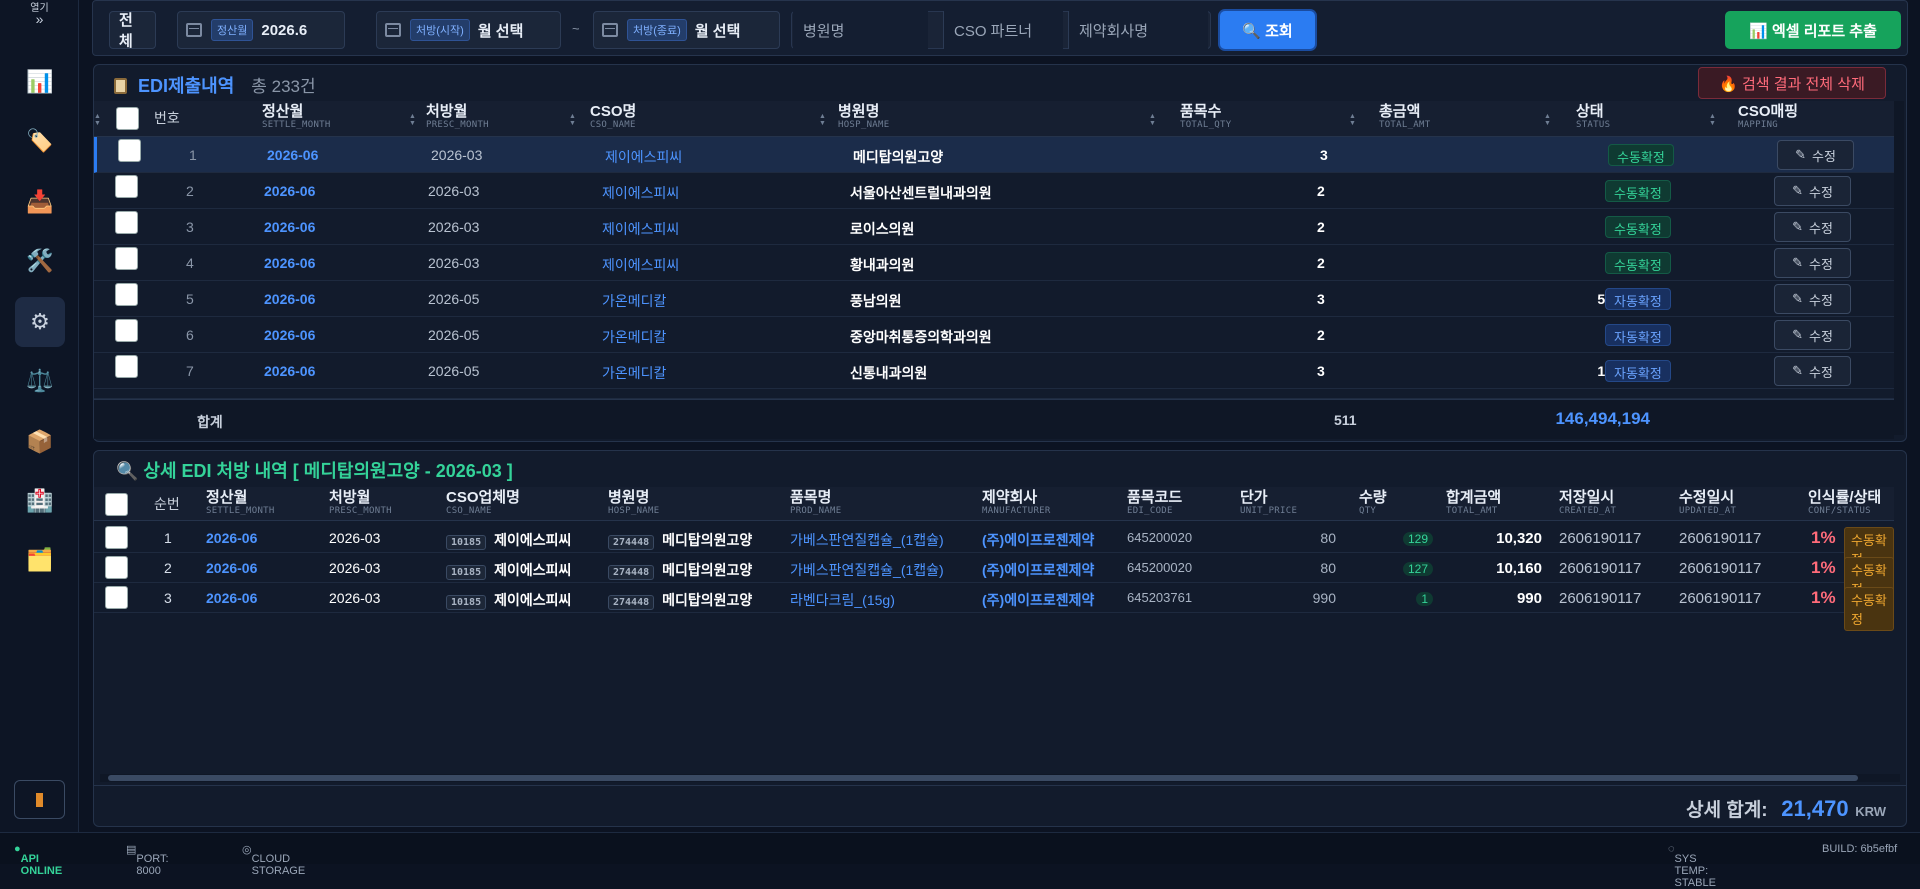 Image resolution: width=1920 pixels, height=889 pixels. Describe the element at coordinates (1707, 503) in the screenshot. I see `detail-header-updated_at: 수정일시 UPDATED_AT` at that location.